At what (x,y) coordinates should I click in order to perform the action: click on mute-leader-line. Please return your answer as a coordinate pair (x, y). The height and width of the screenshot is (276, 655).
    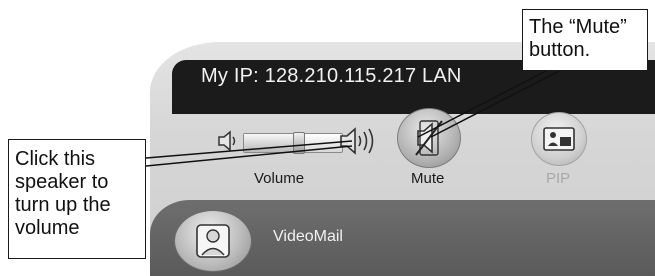
    Looking at the image, I should click on (495, 104).